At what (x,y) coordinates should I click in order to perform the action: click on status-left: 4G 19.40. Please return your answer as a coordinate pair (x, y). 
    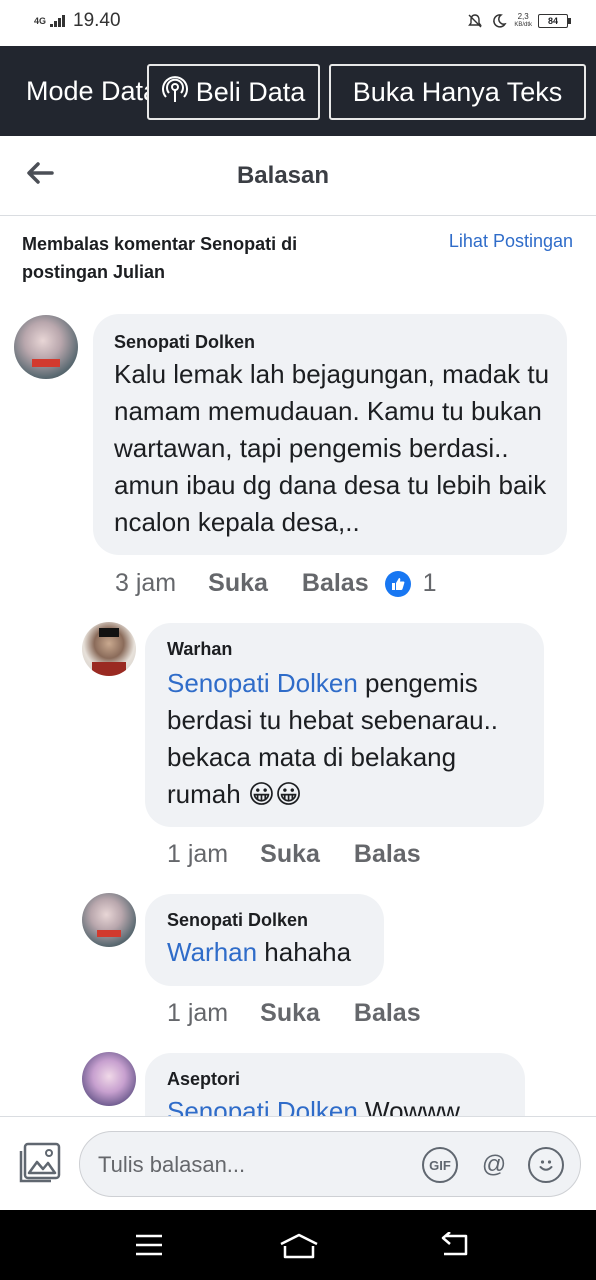
    Looking at the image, I should click on (77, 21).